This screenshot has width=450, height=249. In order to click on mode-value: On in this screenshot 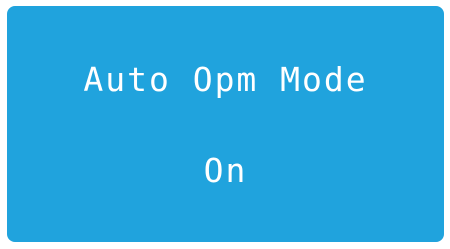, I will do `click(225, 170)`.